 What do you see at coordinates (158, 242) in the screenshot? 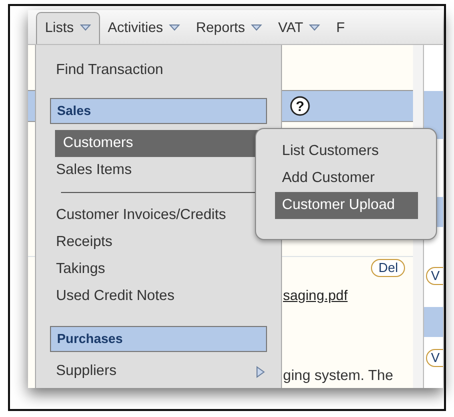
I see `menu-item: Receipts` at bounding box center [158, 242].